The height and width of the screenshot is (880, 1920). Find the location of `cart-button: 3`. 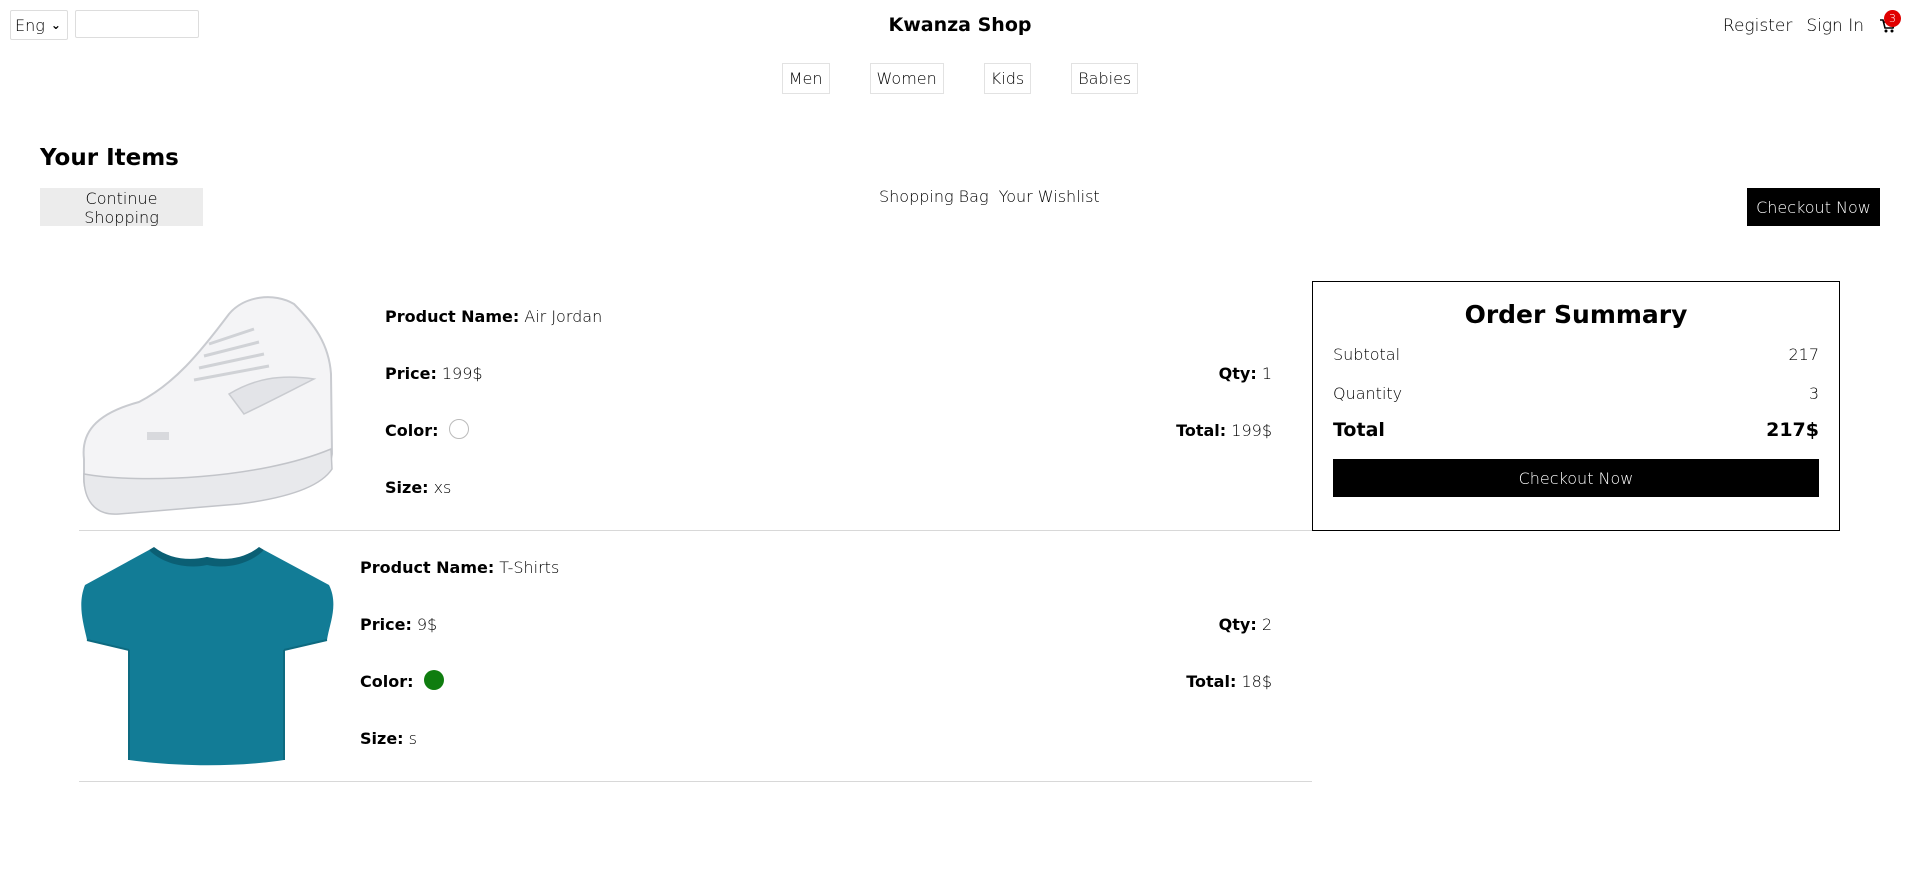

cart-button: 3 is located at coordinates (1889, 23).